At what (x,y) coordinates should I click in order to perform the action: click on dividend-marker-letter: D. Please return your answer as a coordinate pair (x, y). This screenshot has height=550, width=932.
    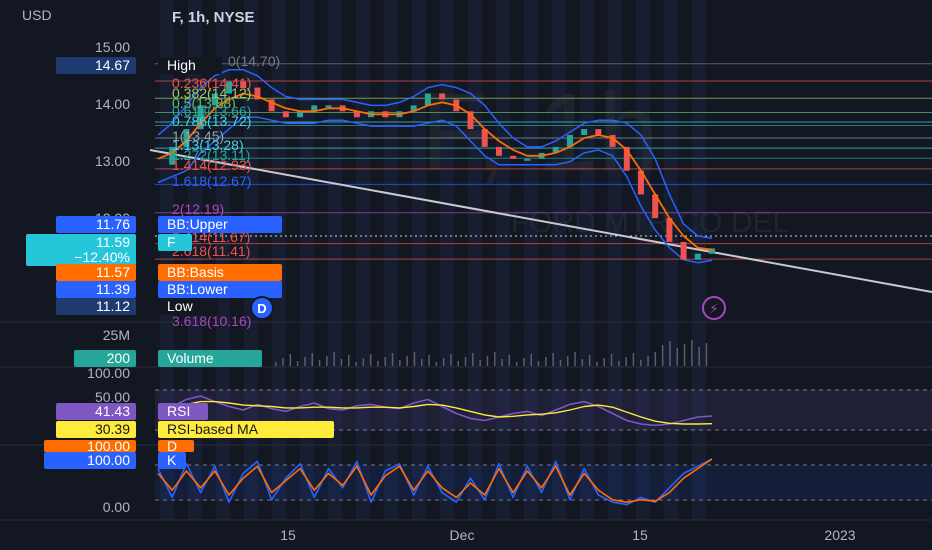
    Looking at the image, I should click on (261, 308).